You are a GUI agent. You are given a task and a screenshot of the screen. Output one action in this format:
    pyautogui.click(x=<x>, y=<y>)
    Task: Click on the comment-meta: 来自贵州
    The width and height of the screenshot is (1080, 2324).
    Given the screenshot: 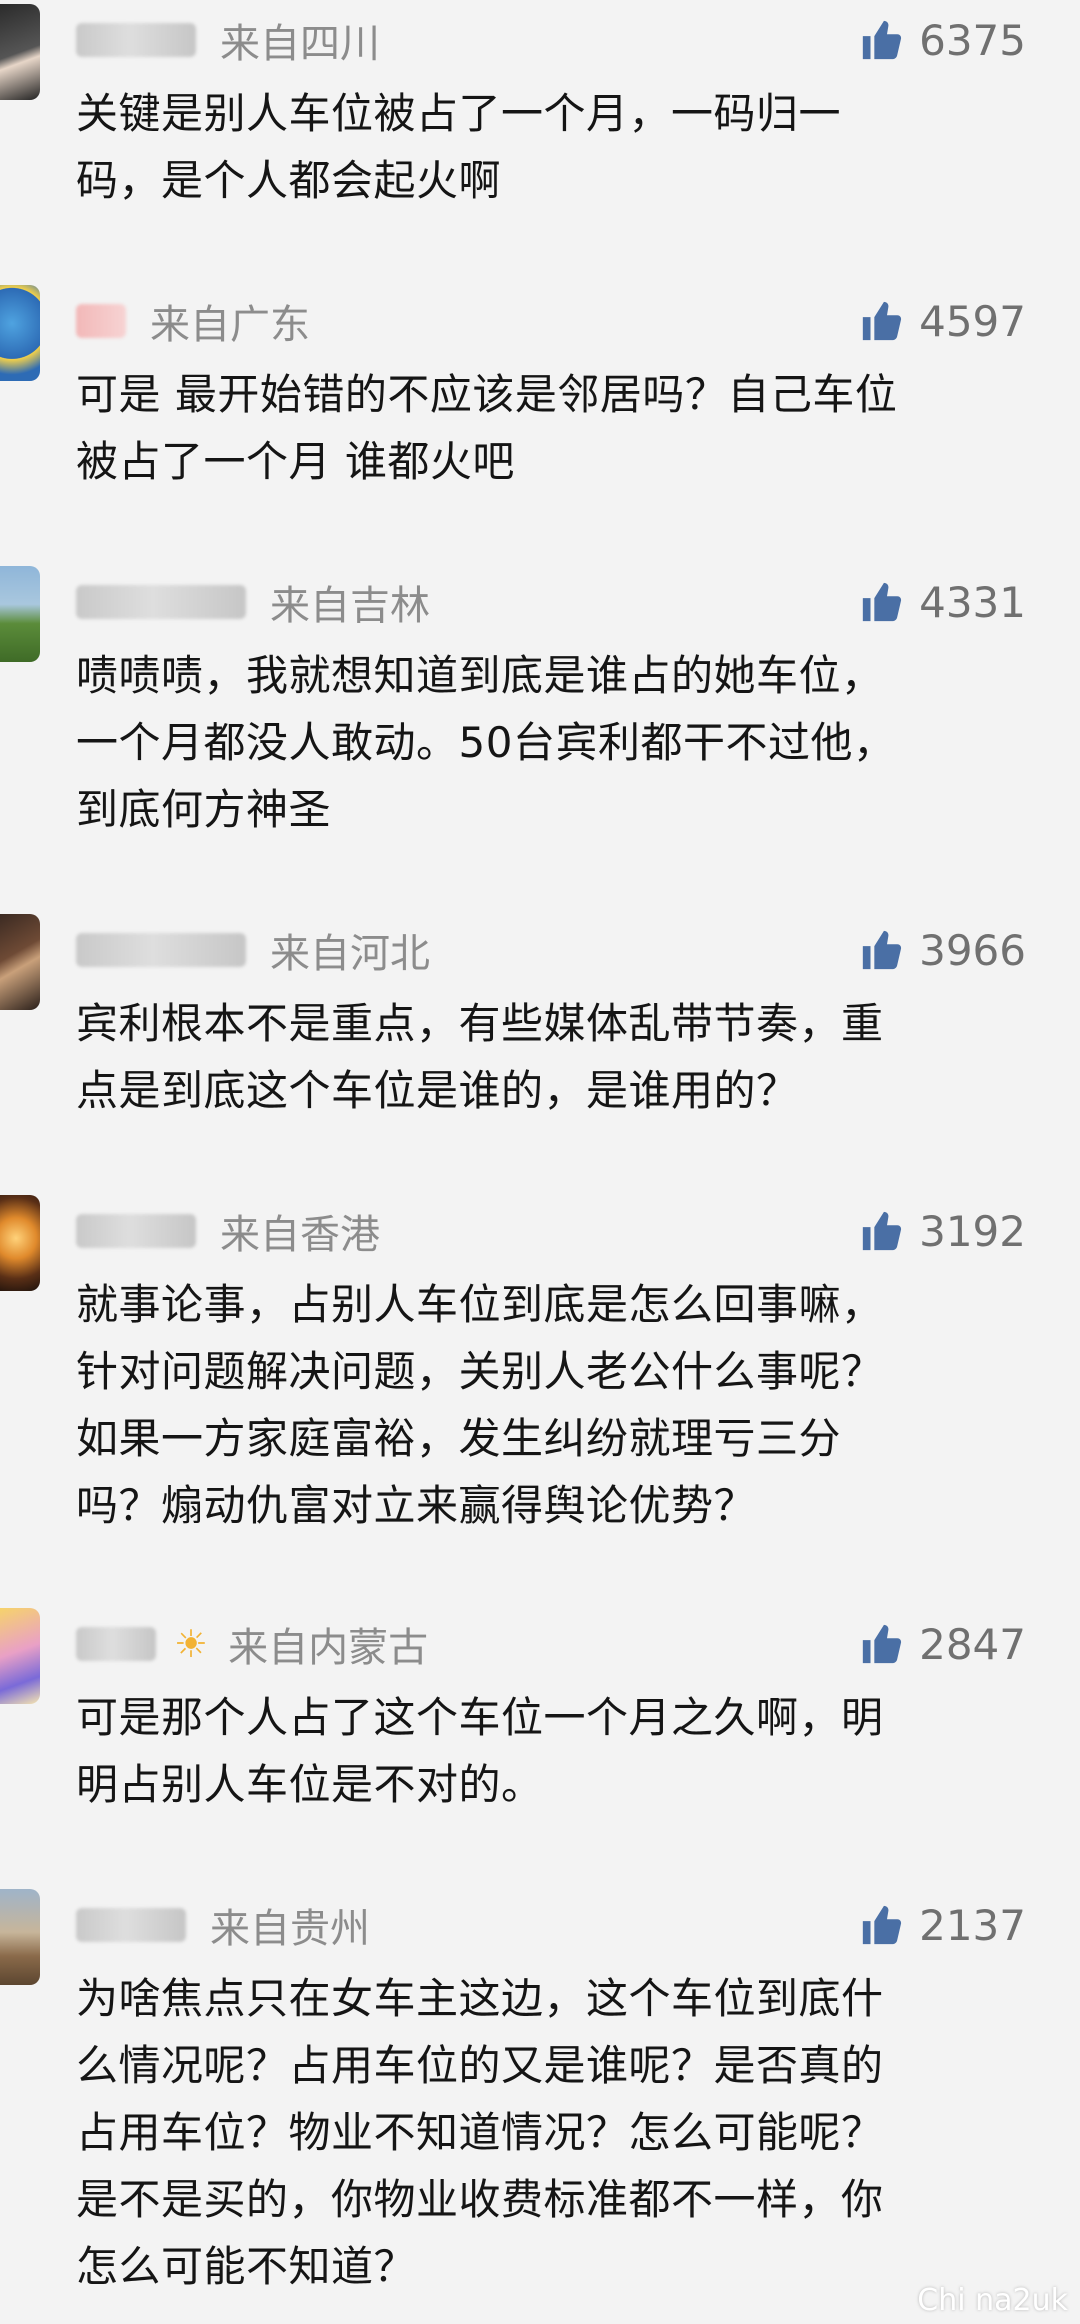 What is the action you would take?
    pyautogui.click(x=223, y=1925)
    